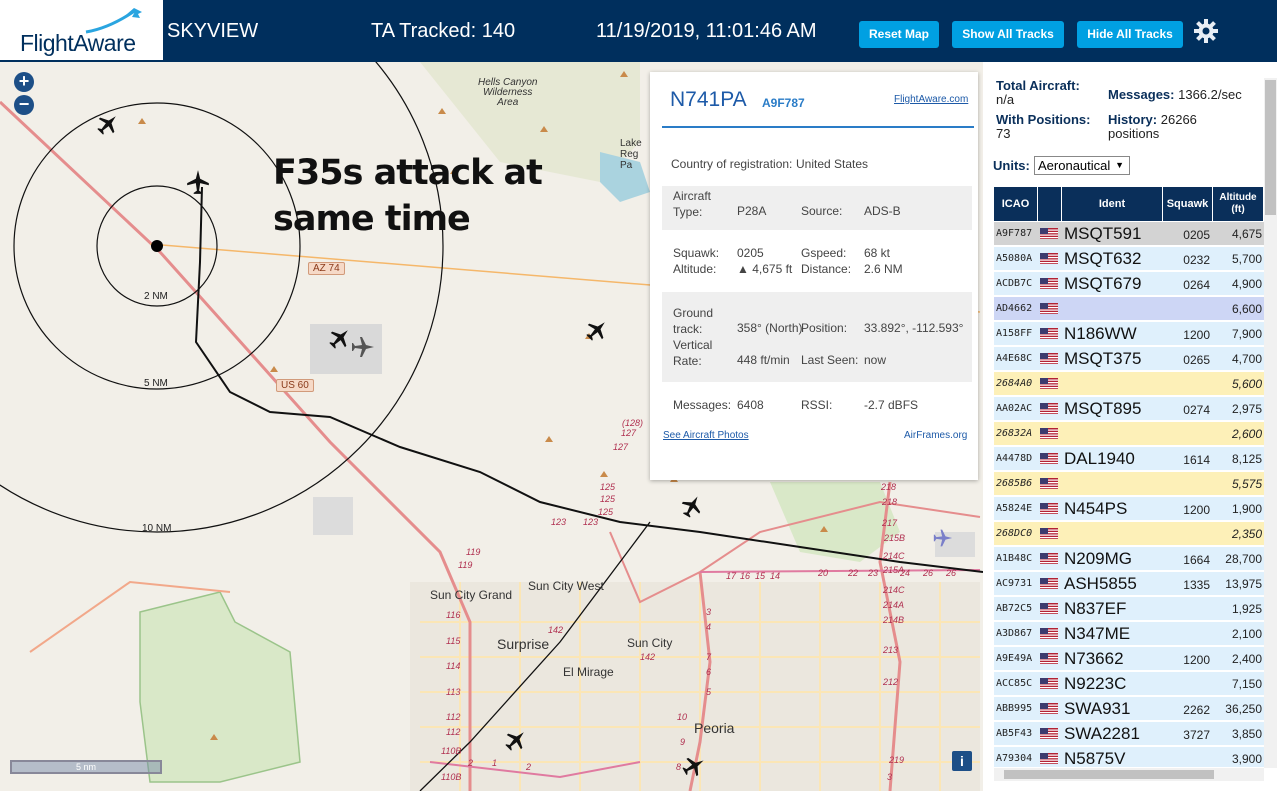 Image resolution: width=1277 pixels, height=791 pixels. Describe the element at coordinates (453, 732) in the screenshot. I see `road-number: 112` at that location.